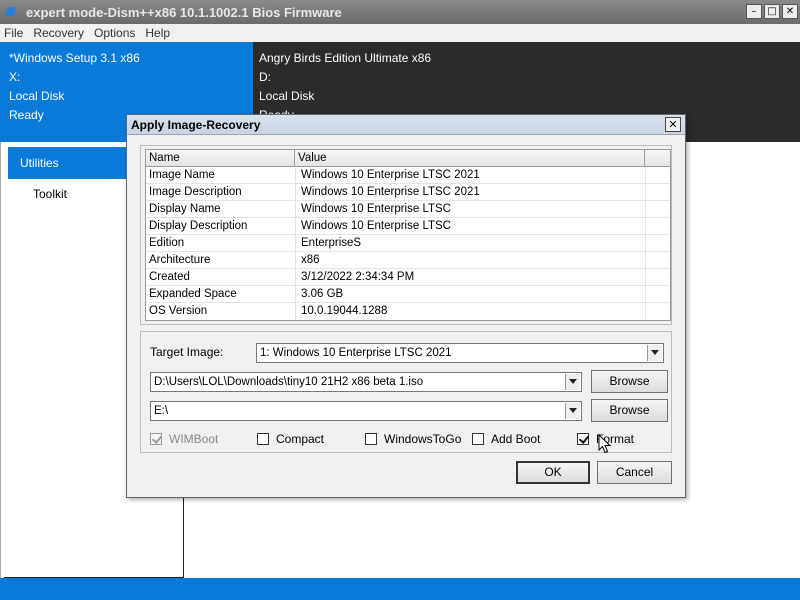 The image size is (800, 600). I want to click on dialog-close-button: ✕, so click(673, 124).